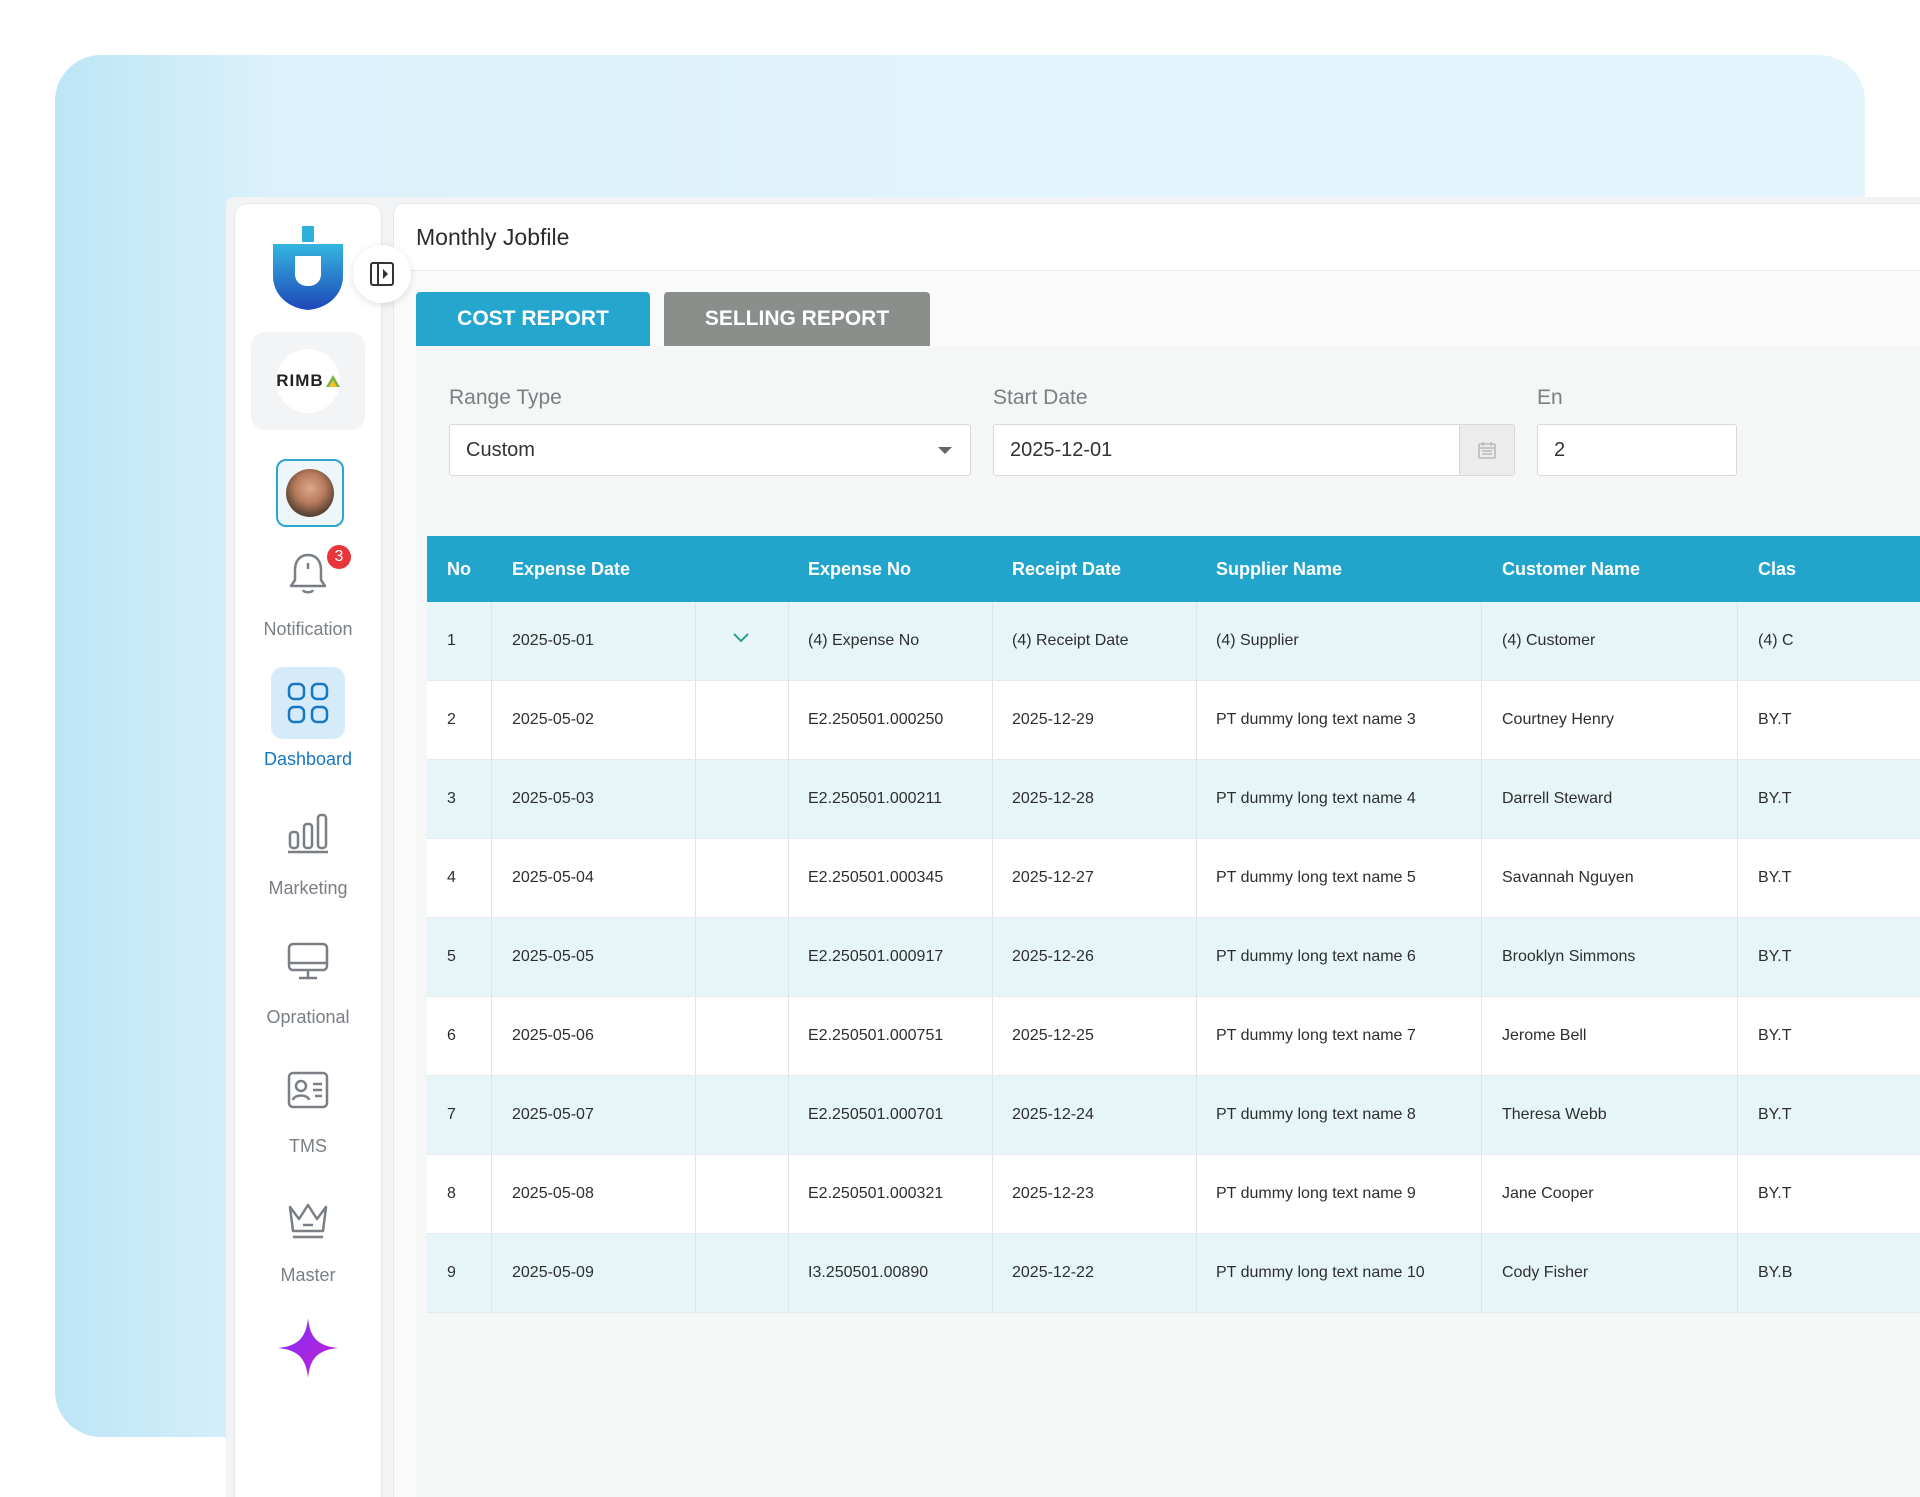 The width and height of the screenshot is (1920, 1497). What do you see at coordinates (1777, 569) in the screenshot?
I see `column-header-class: Clas` at bounding box center [1777, 569].